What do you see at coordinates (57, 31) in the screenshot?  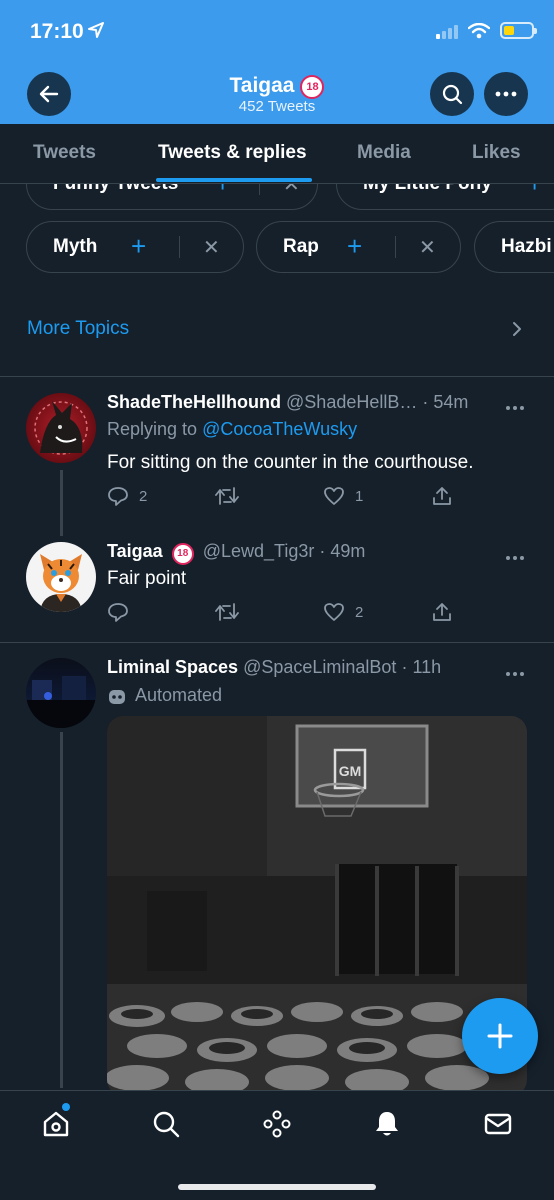 I see `status-time: 17:10` at bounding box center [57, 31].